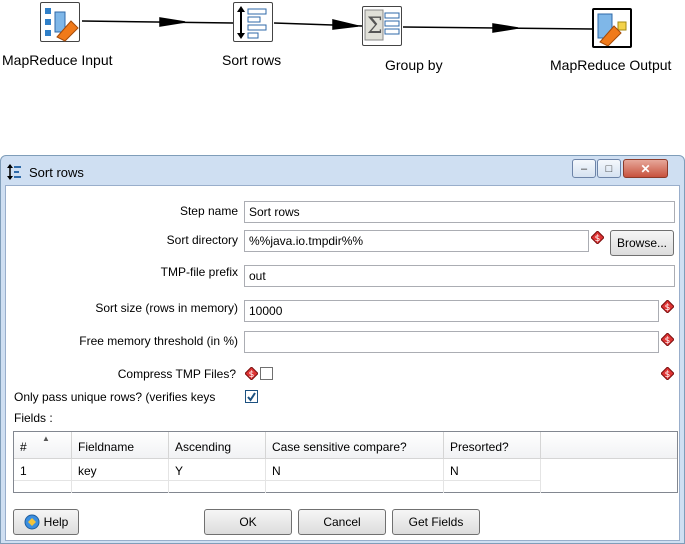 This screenshot has height=544, width=685. What do you see at coordinates (43, 470) in the screenshot?
I see `table-cell: 1` at bounding box center [43, 470].